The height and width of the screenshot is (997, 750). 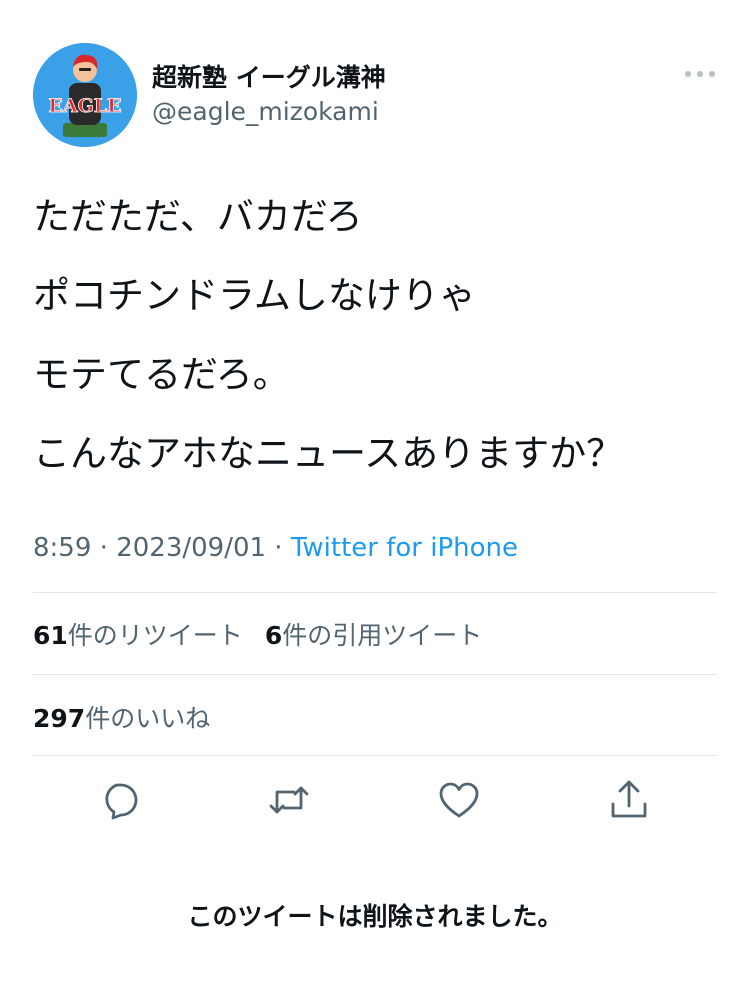 I want to click on quotes-count: 6, so click(x=273, y=635).